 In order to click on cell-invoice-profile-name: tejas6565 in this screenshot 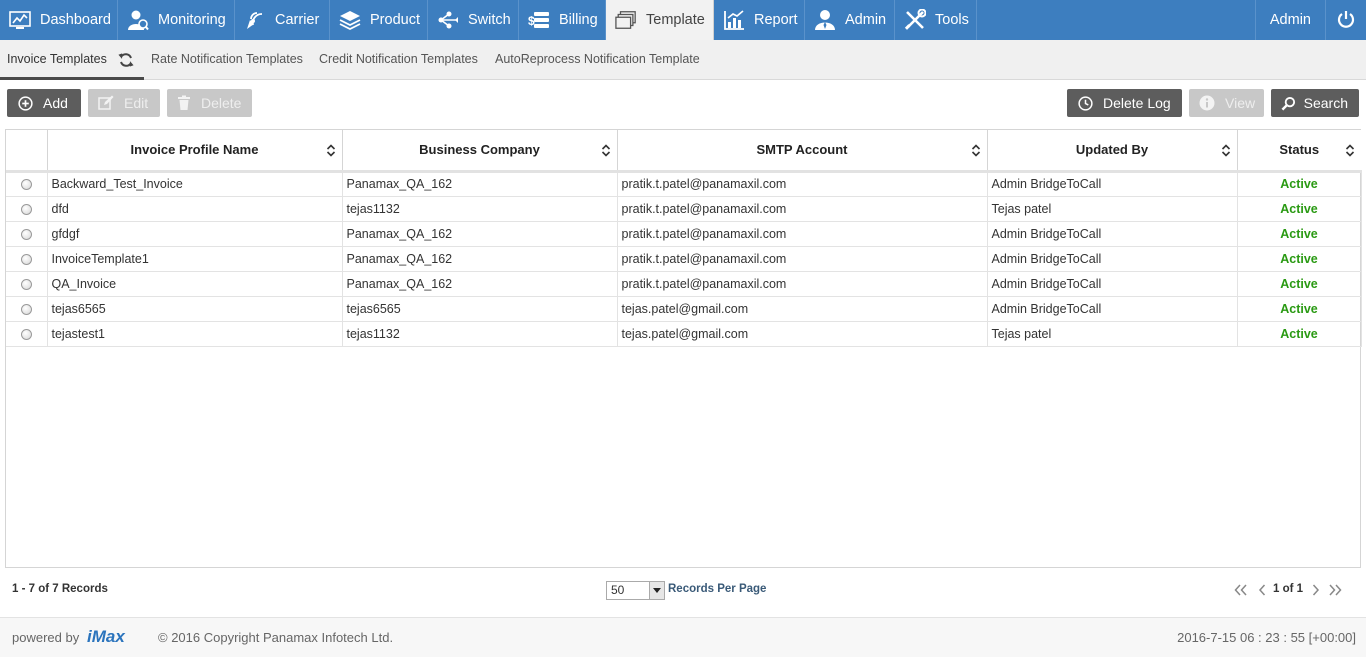, I will do `click(195, 309)`.